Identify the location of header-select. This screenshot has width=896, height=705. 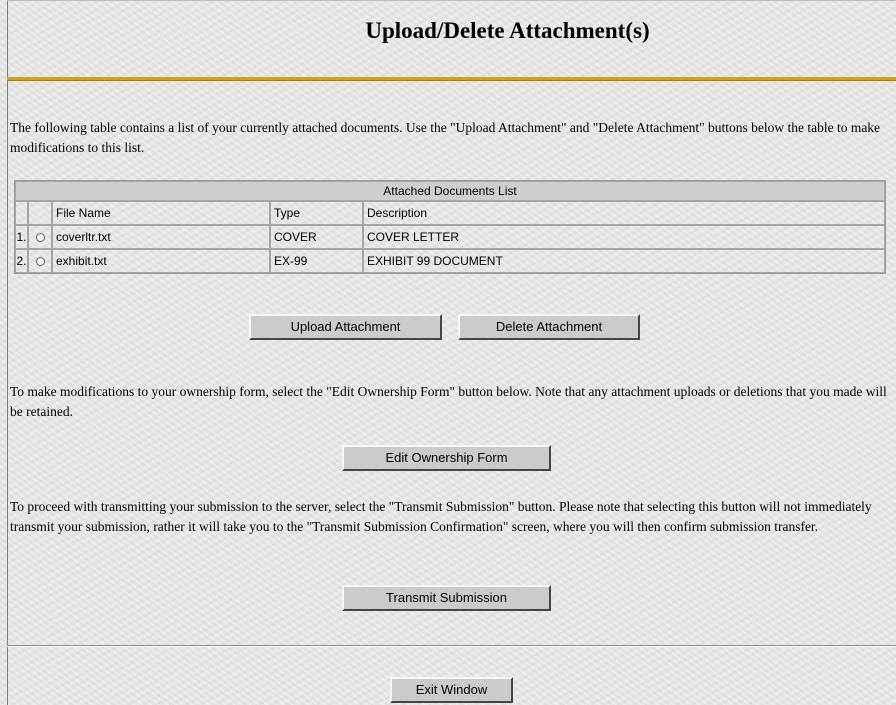
(40, 213).